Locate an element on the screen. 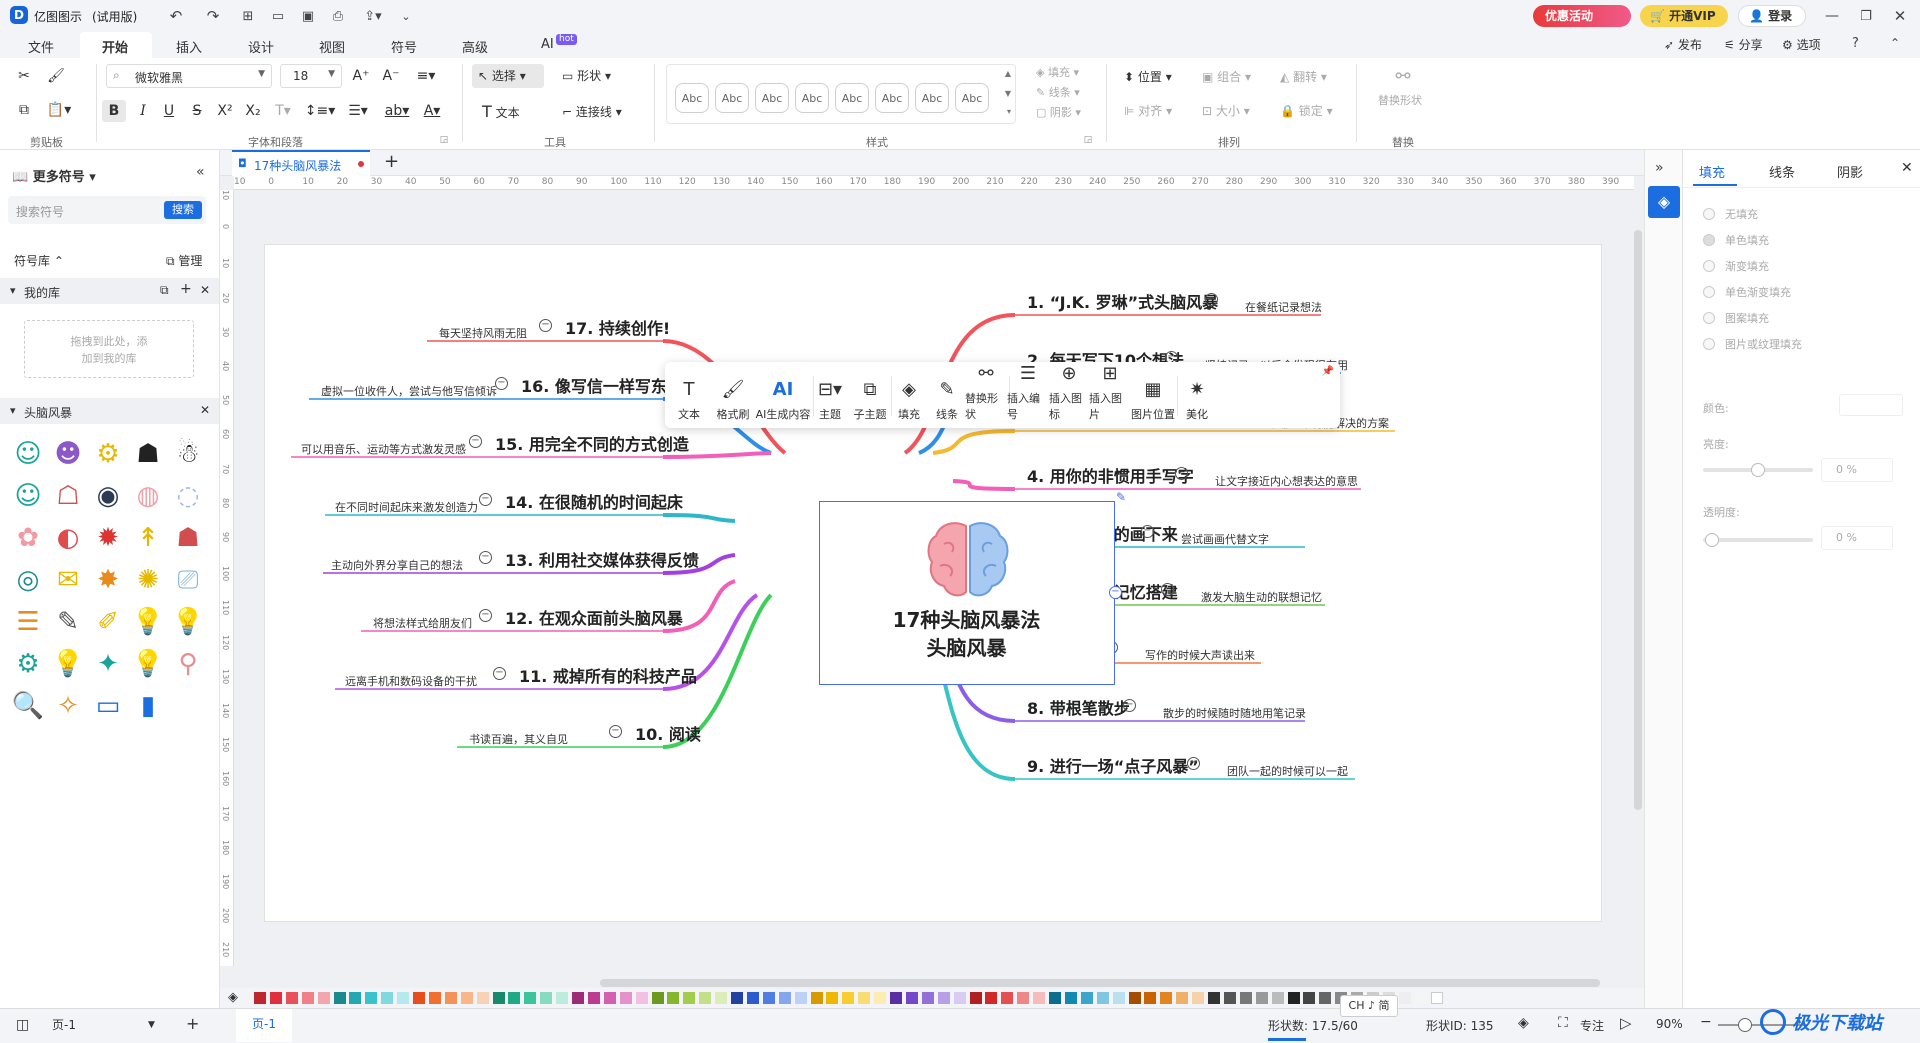  text-case-icon: T▾ is located at coordinates (283, 111).